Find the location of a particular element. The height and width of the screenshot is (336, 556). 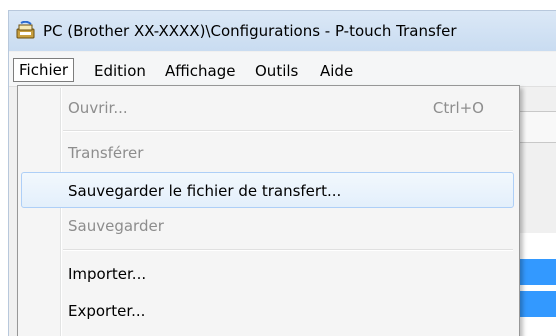

menu-bar: Fichier Edition Affichage Outils Aide is located at coordinates (282, 69).